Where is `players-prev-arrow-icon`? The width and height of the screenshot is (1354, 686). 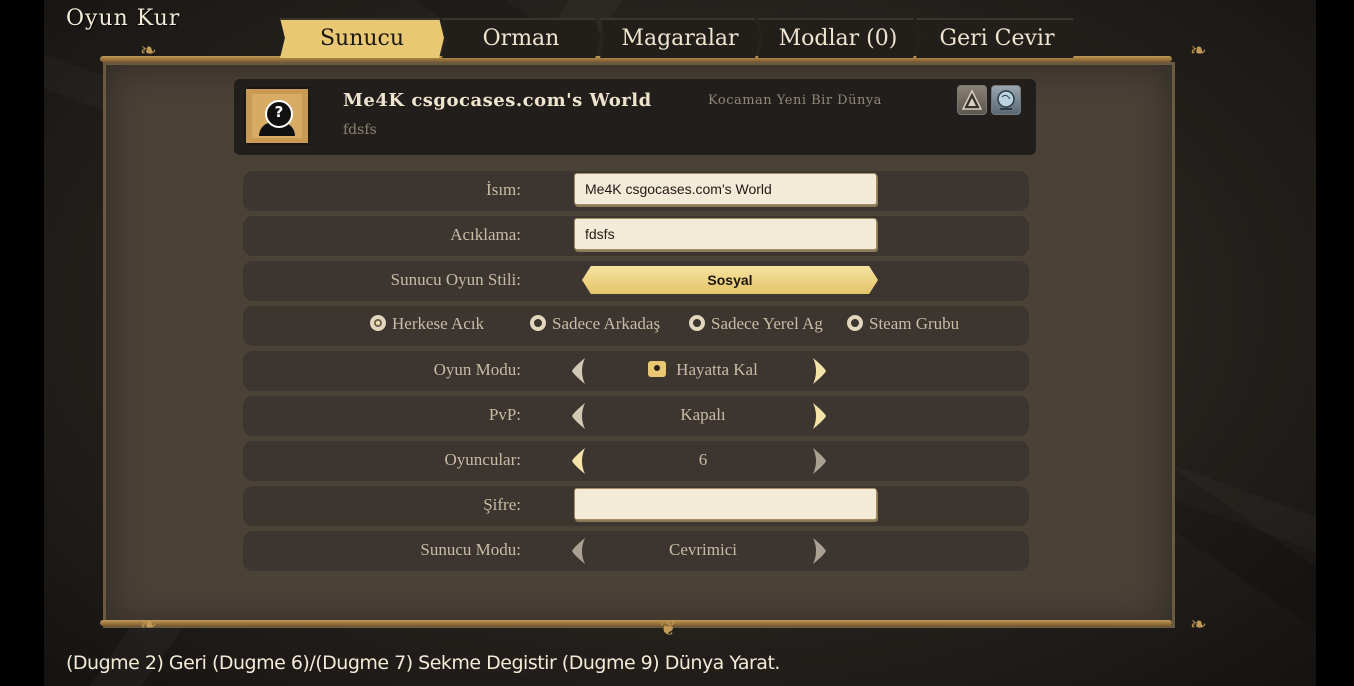
players-prev-arrow-icon is located at coordinates (579, 461).